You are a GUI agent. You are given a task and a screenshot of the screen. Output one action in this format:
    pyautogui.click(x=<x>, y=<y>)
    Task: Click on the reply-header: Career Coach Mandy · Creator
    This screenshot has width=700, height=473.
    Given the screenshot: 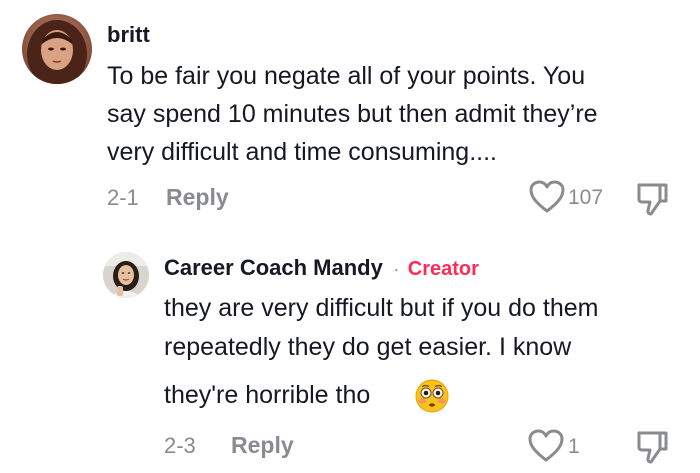 What is the action you would take?
    pyautogui.click(x=321, y=268)
    